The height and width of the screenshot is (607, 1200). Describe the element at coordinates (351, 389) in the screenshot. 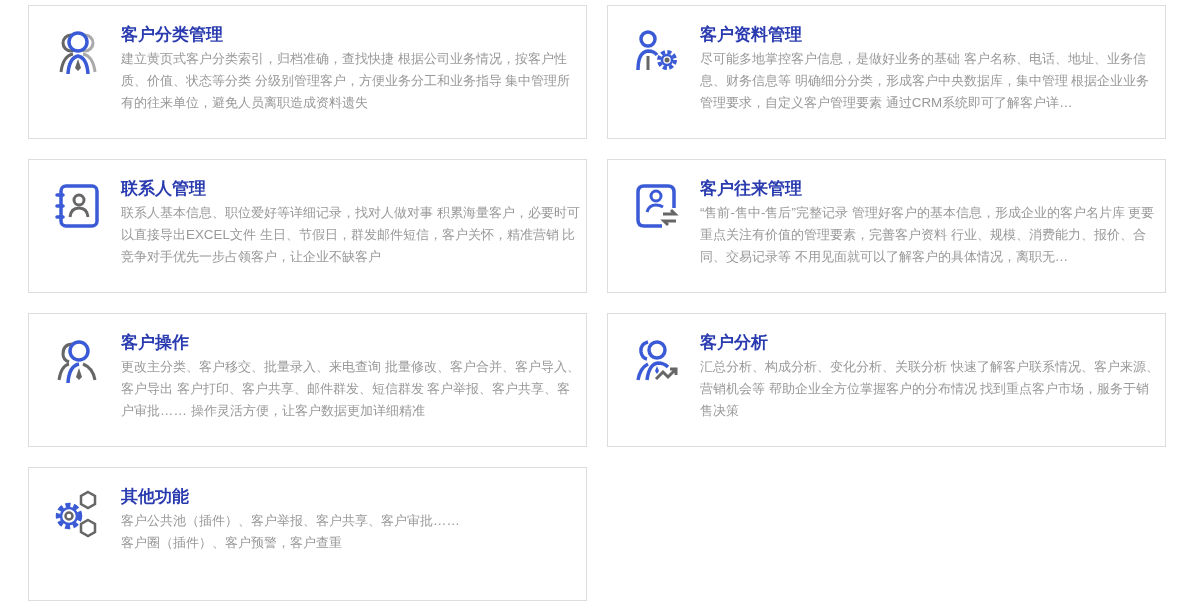

I see `feature-description: 更改主分类、客户移交、批量录入、来电查询 批量修改、客户合并、客户导入、客户导出 客户打印、客户共享、邮件群发、短信群发 客户举报、客户共享、客户审批…… 操作灵活方便，让客户数据更加详细精准` at that location.